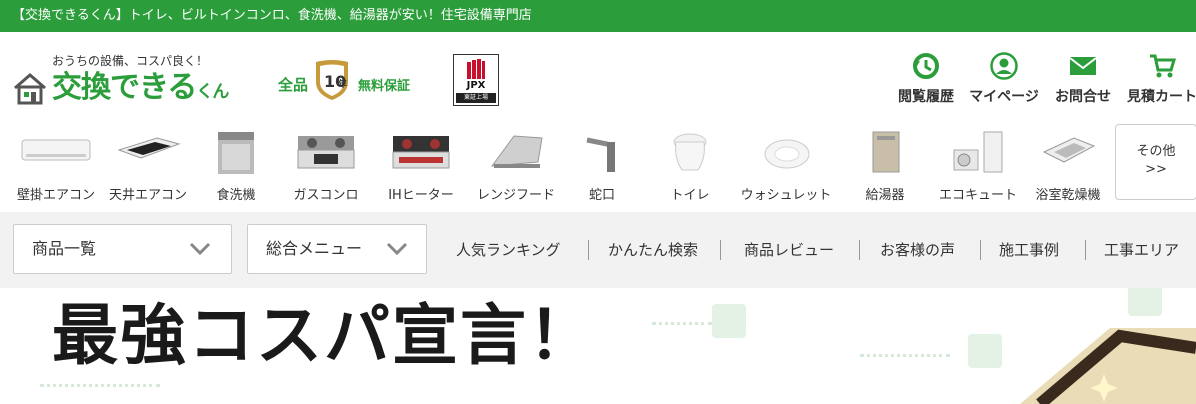  Describe the element at coordinates (729, 321) in the screenshot. I see `house-deco-icon` at that location.